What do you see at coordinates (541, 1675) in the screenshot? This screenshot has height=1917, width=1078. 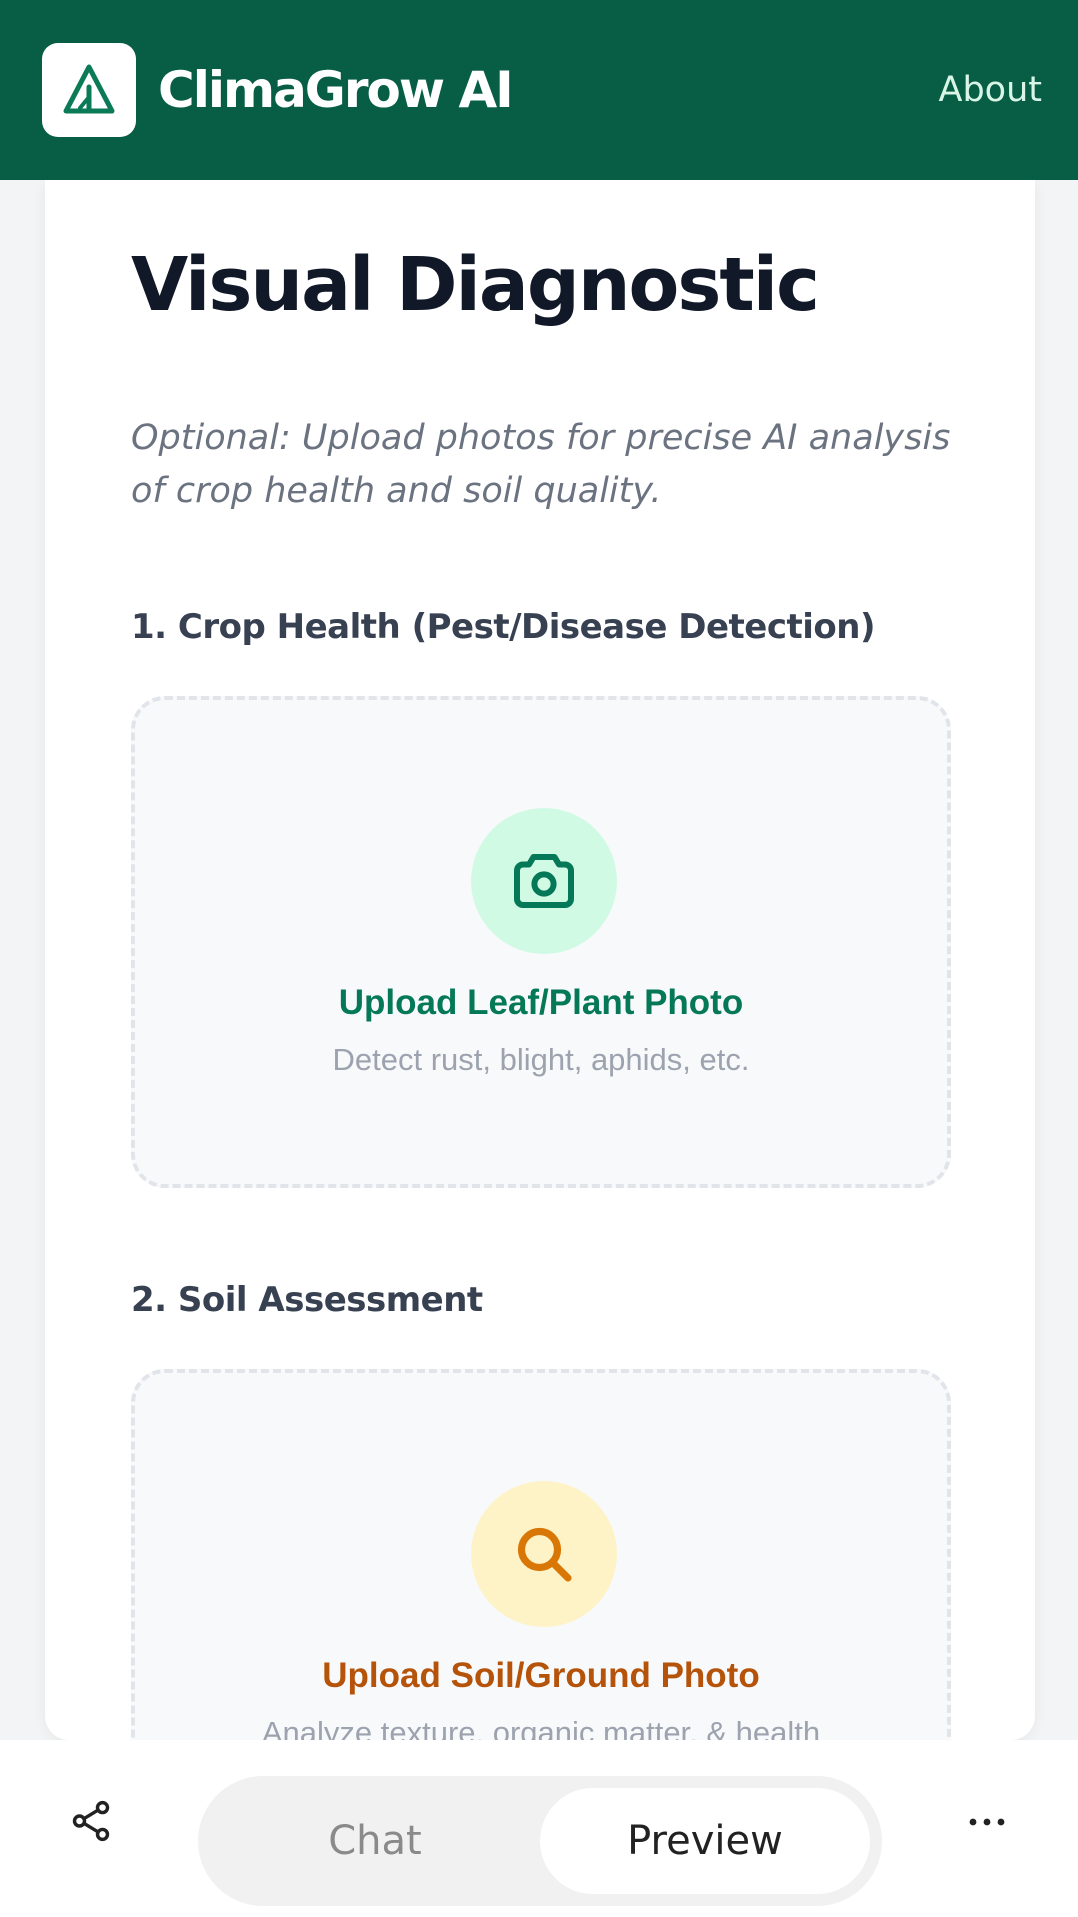 I see `upload-soil-label: Upload Soil/Ground Photo` at bounding box center [541, 1675].